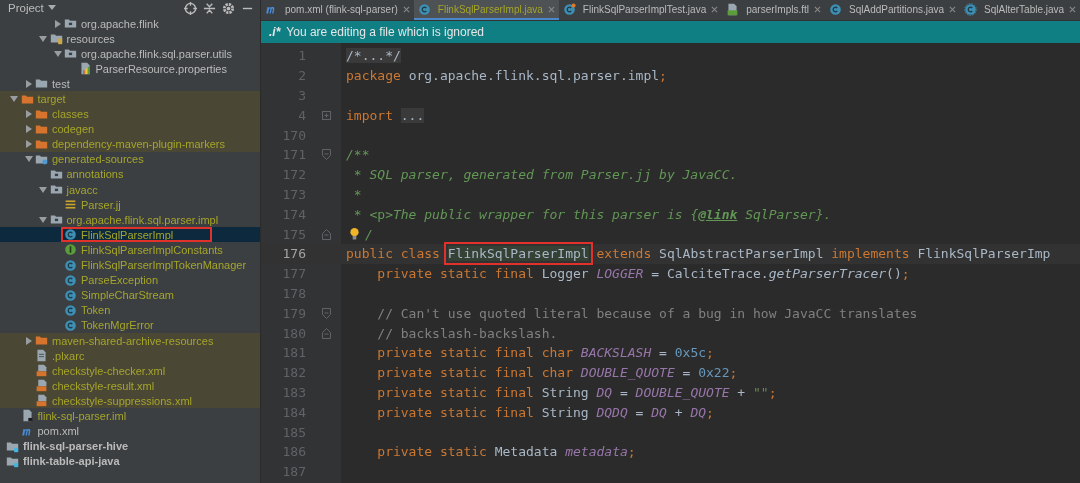  What do you see at coordinates (32, 8) in the screenshot?
I see `project-view-dropdown: Project` at bounding box center [32, 8].